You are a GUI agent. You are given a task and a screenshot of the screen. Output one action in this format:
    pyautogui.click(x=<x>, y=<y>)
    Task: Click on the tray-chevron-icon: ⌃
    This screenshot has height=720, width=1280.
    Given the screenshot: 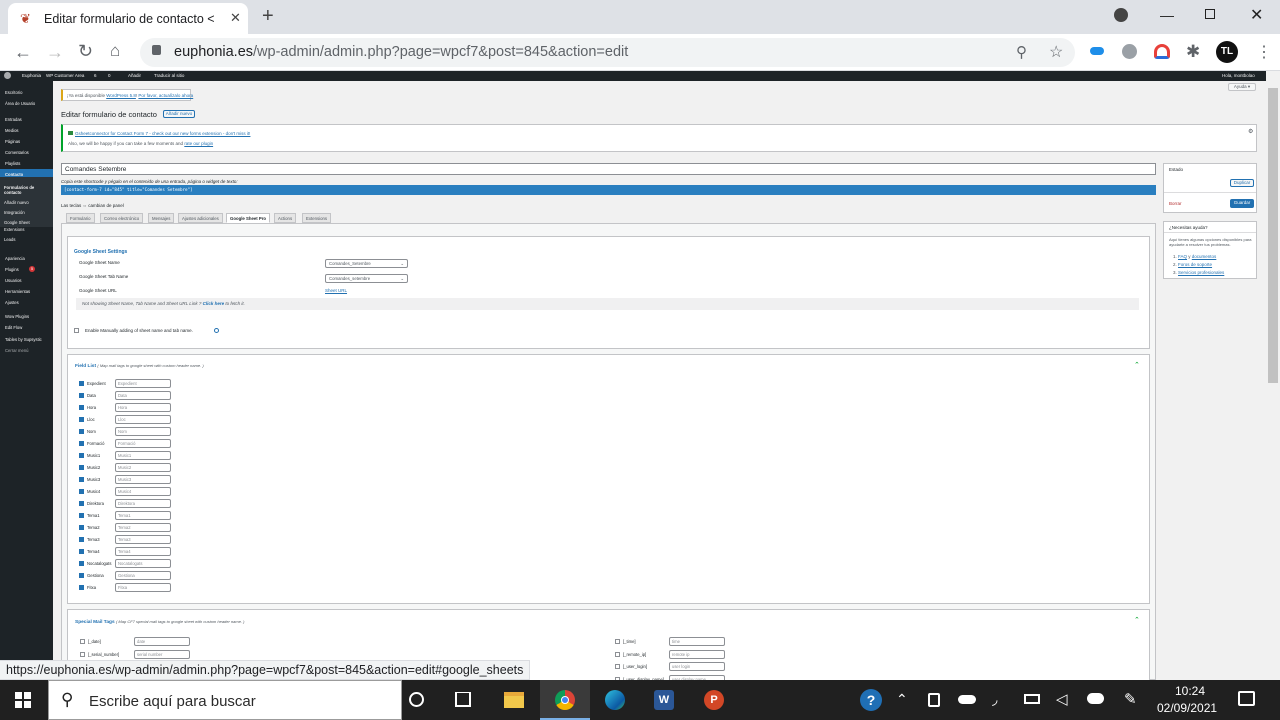 What is the action you would take?
    pyautogui.click(x=902, y=699)
    